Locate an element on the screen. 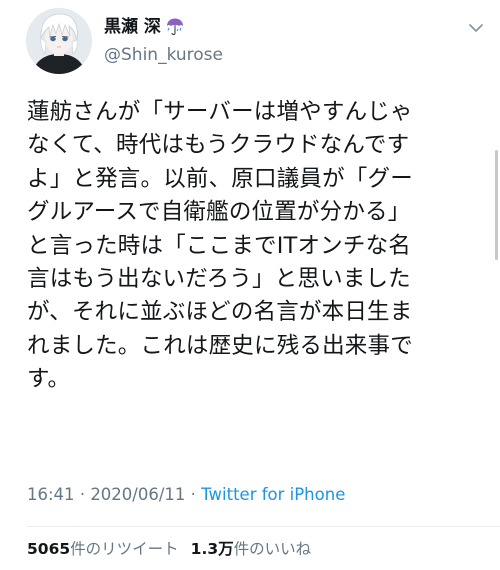 The height and width of the screenshot is (570, 500). scrollbar is located at coordinates (496, 205).